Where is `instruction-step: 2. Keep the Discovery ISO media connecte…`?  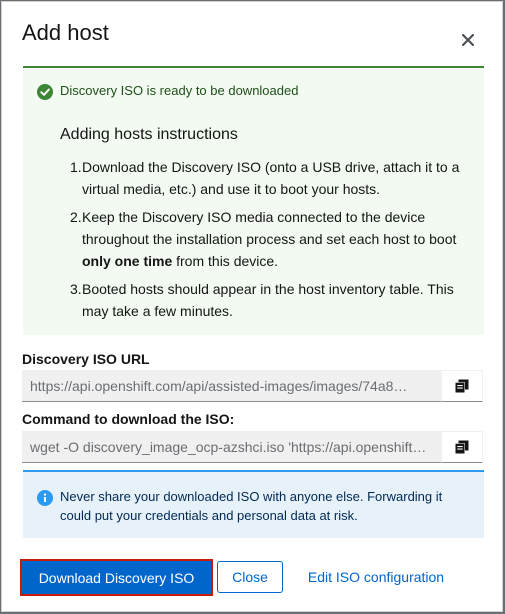
instruction-step: 2. Keep the Discovery ISO media connecte… is located at coordinates (263, 239).